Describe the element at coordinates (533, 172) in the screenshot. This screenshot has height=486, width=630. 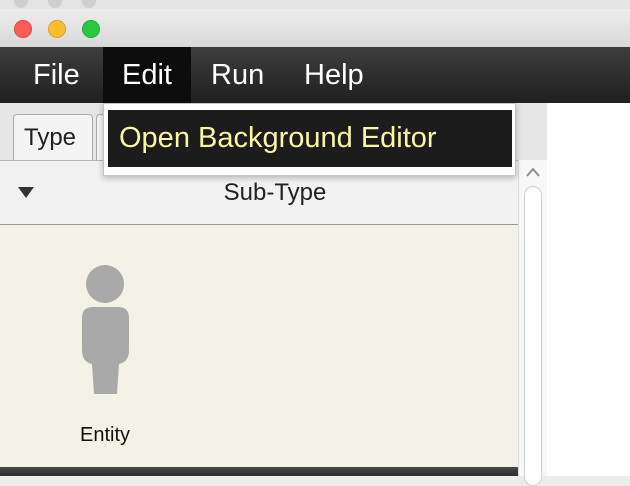
I see `chevron-up-icon` at that location.